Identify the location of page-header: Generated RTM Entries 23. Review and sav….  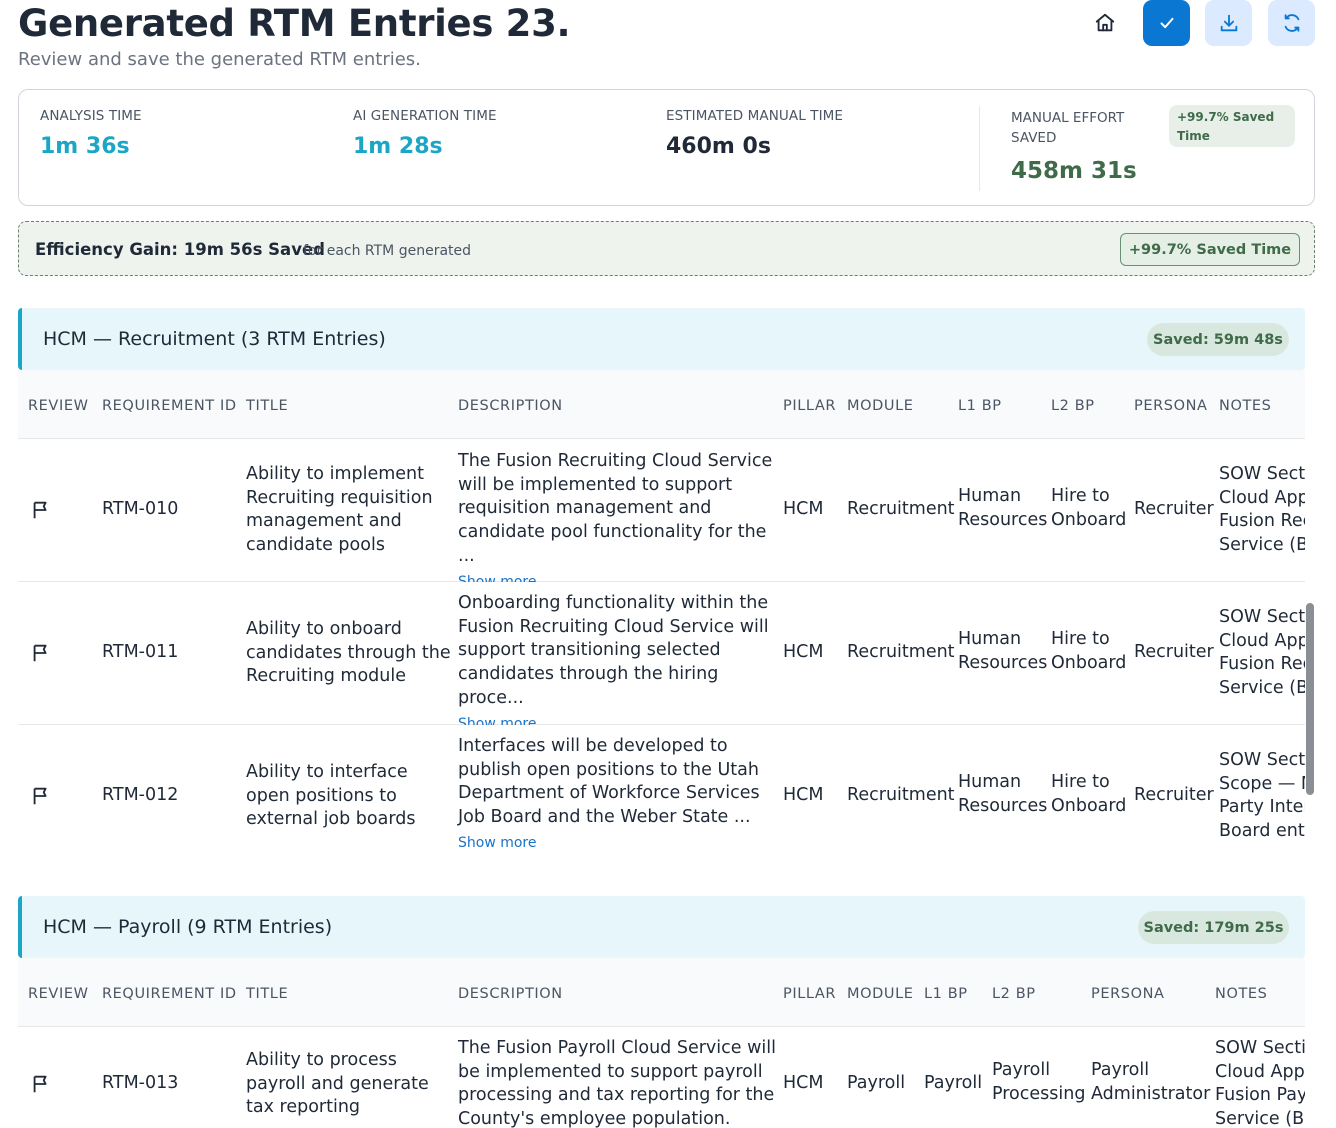
(668, 40).